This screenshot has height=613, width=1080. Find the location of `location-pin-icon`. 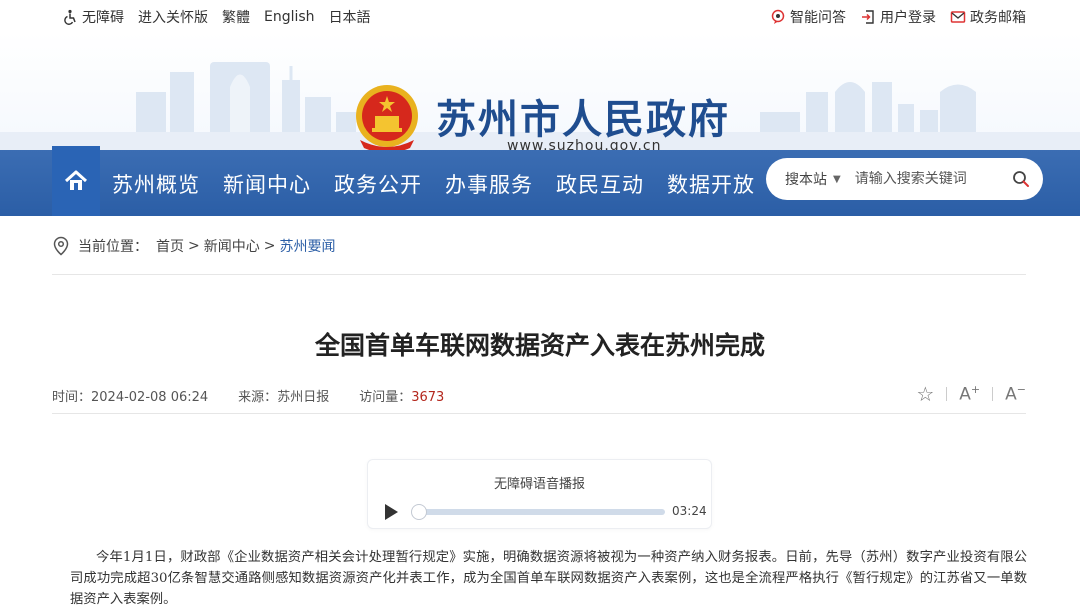

location-pin-icon is located at coordinates (61, 246).